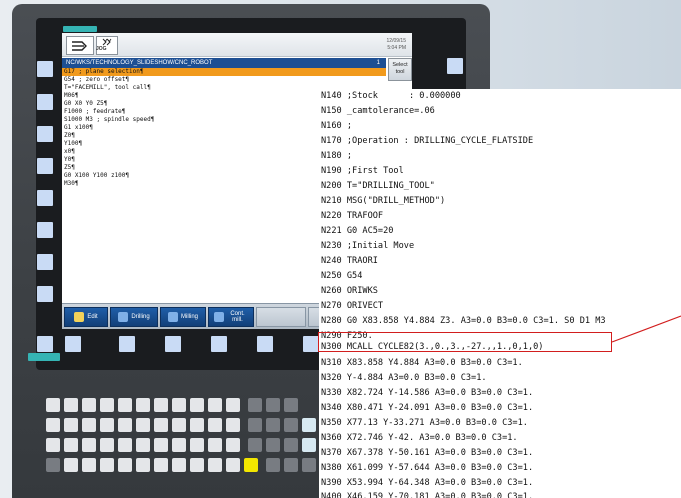 The height and width of the screenshot is (498, 681). What do you see at coordinates (646, 329) in the screenshot?
I see `callout-arrow-line` at bounding box center [646, 329].